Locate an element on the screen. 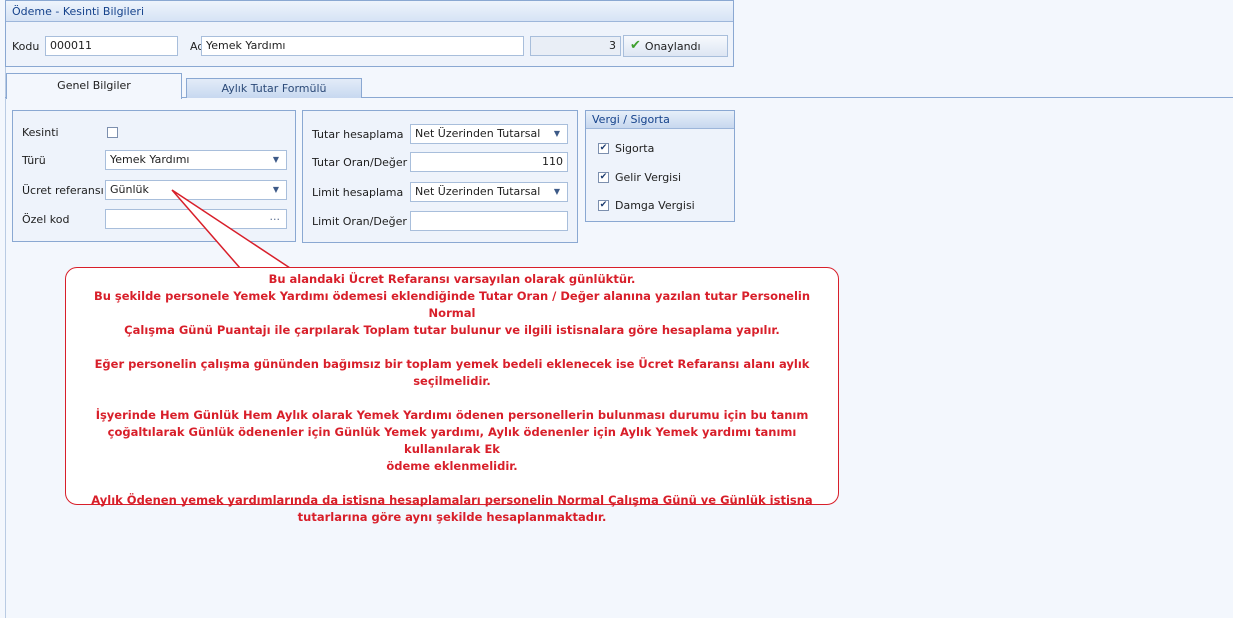 This screenshot has width=1233, height=618. callout-pointer-joint is located at coordinates (265, 269).